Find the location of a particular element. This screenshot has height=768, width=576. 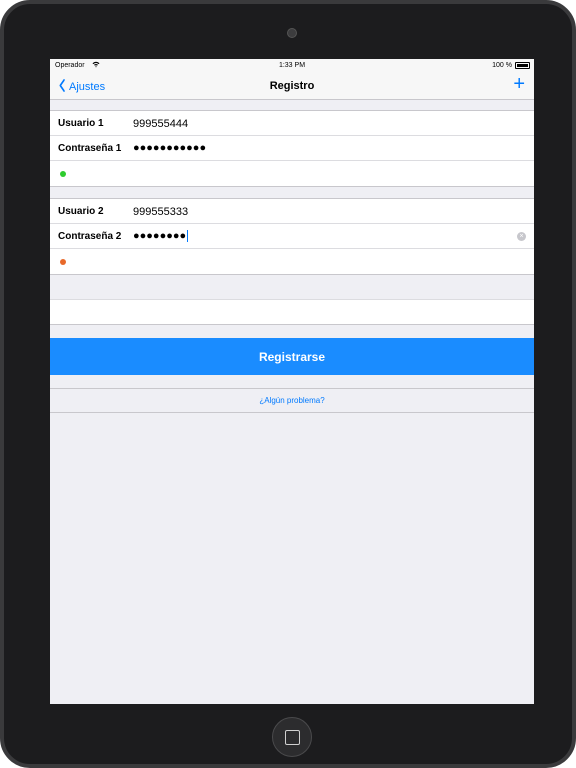

user1-status-row is located at coordinates (292, 173).